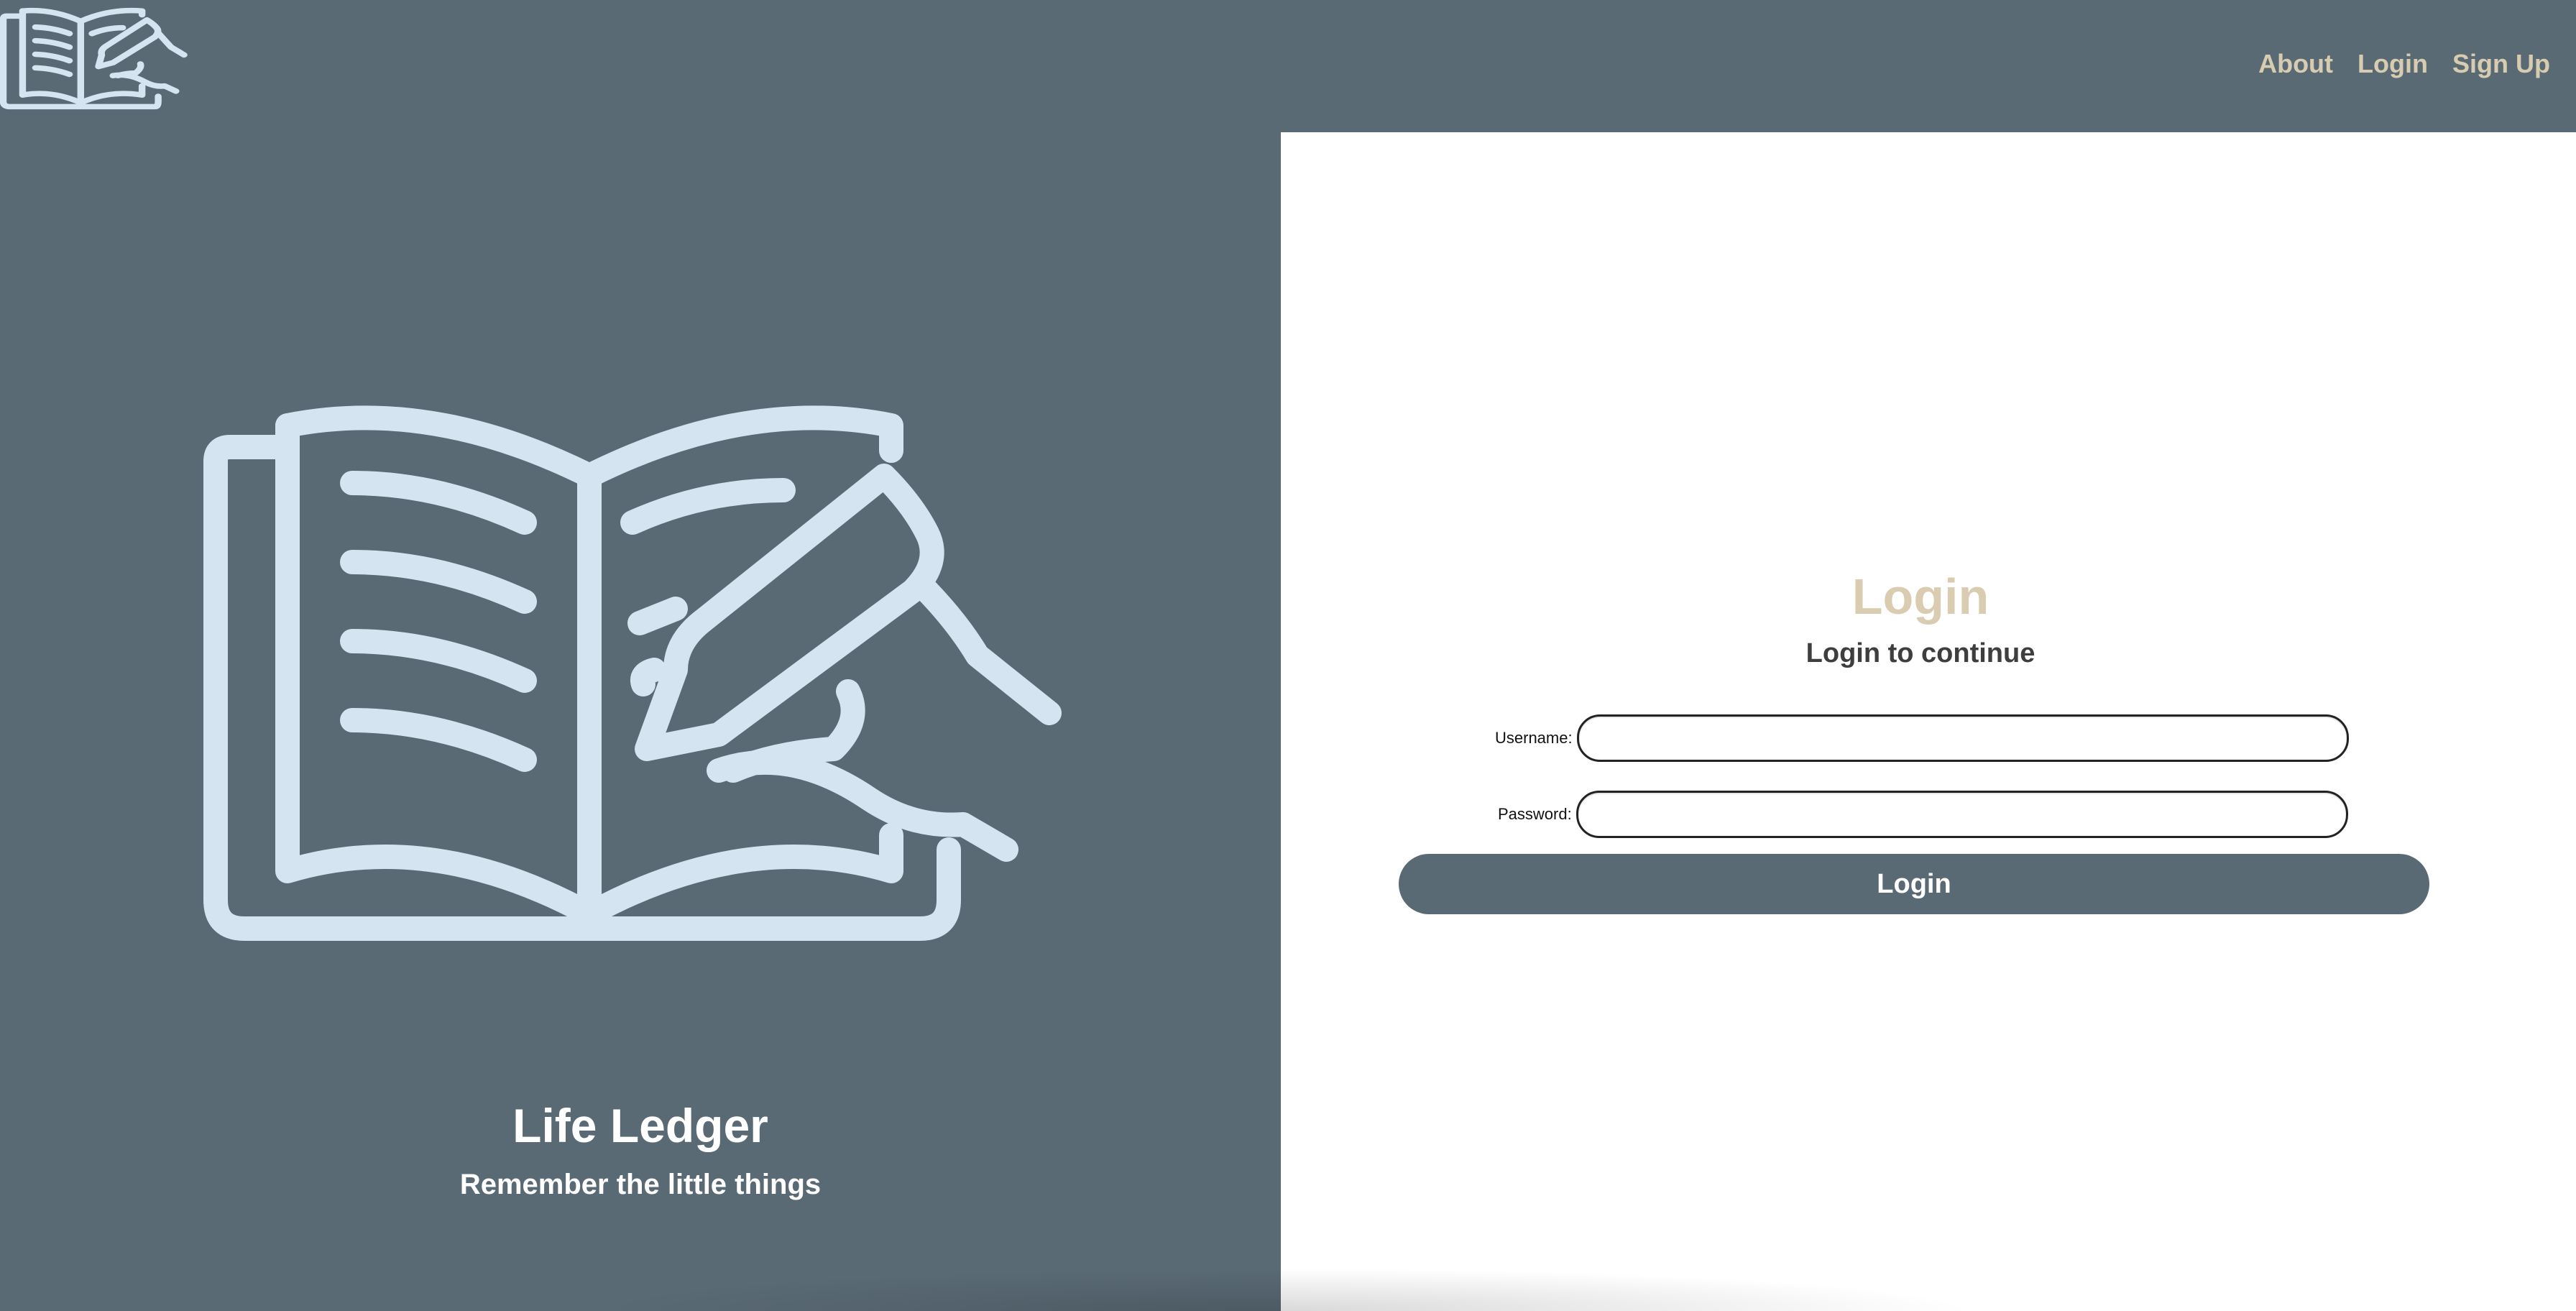  I want to click on app-logo-icon, so click(98, 64).